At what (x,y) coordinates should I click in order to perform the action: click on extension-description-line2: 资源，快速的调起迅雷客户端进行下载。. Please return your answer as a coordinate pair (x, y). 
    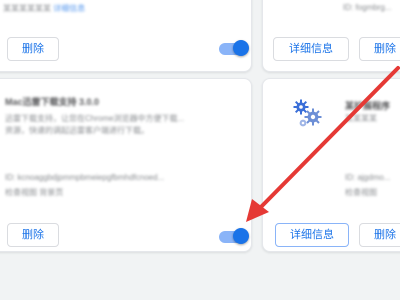
    Looking at the image, I should click on (77, 130).